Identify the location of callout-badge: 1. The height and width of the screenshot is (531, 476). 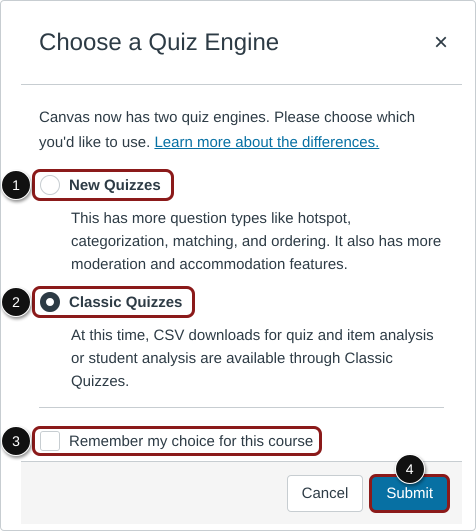
(16, 185).